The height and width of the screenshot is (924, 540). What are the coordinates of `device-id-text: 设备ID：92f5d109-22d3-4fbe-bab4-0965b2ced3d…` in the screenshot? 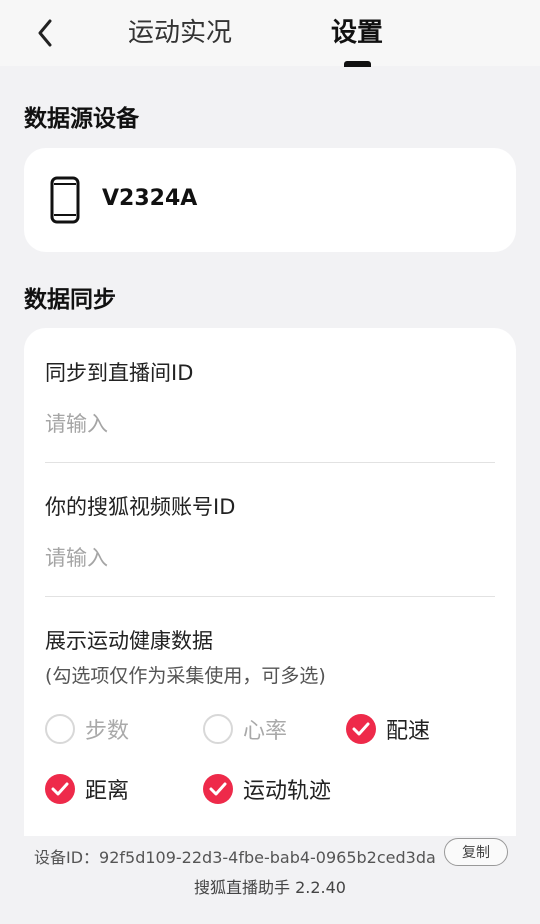 It's located at (235, 857).